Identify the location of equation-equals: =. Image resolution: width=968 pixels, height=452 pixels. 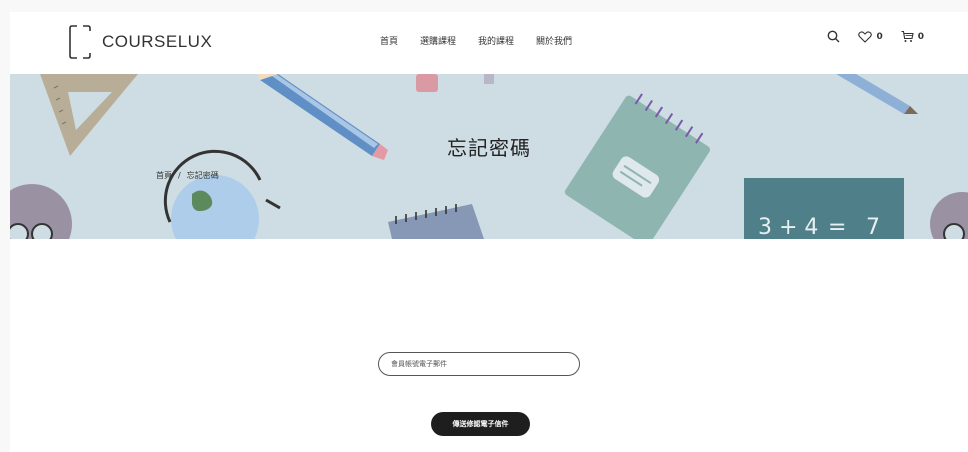
(837, 227).